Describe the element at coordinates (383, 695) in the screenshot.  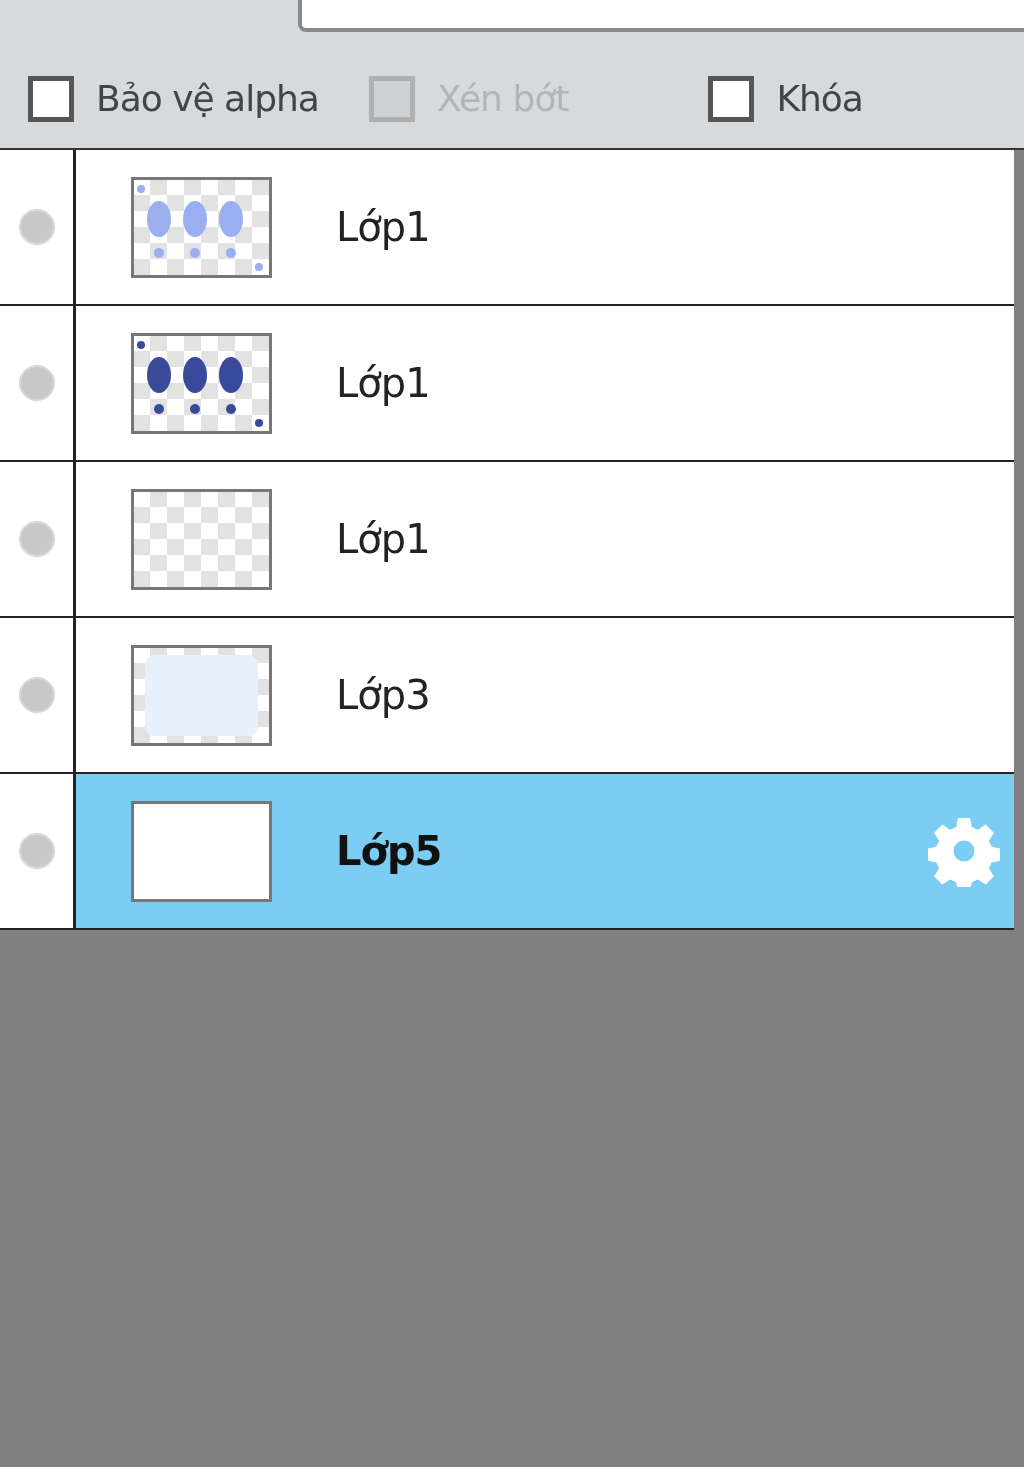
I see `layer-name: Lớp3` at that location.